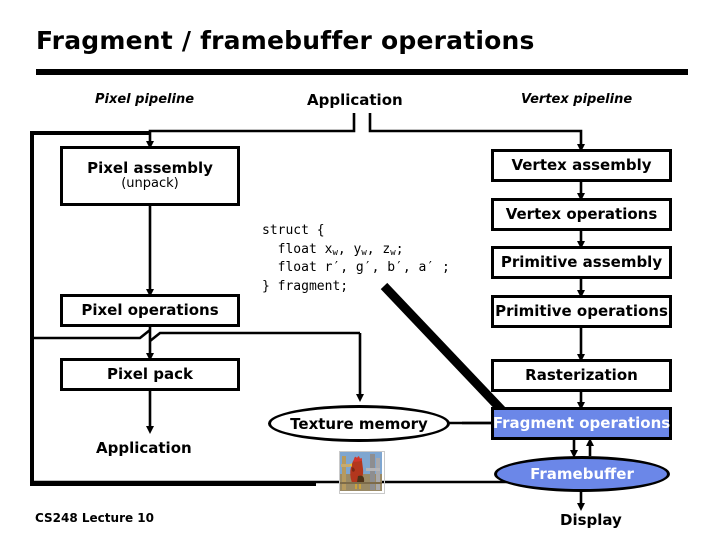 This screenshot has height=540, width=720. I want to click on box-primitive-assembly: Primitive assembly, so click(581, 262).